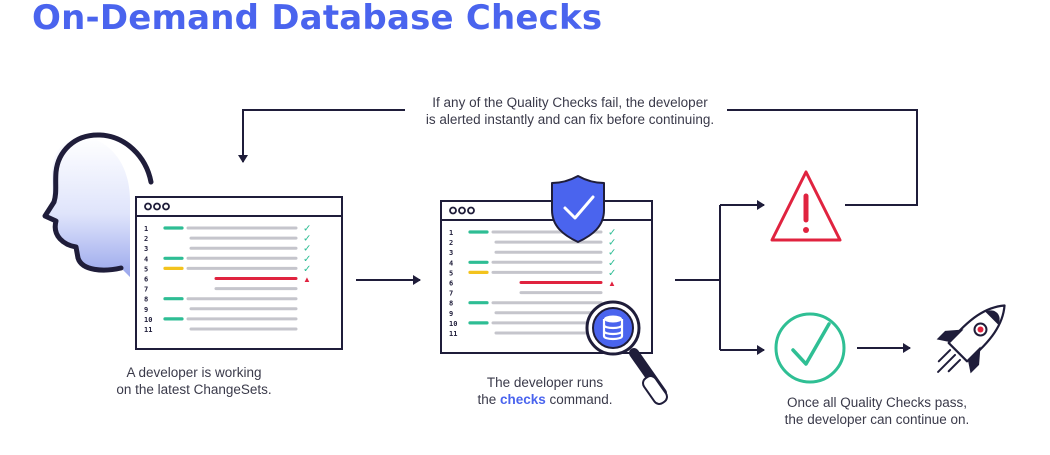 The height and width of the screenshot is (455, 1050). I want to click on checks-caption-line-2-suffix: command., so click(579, 399).